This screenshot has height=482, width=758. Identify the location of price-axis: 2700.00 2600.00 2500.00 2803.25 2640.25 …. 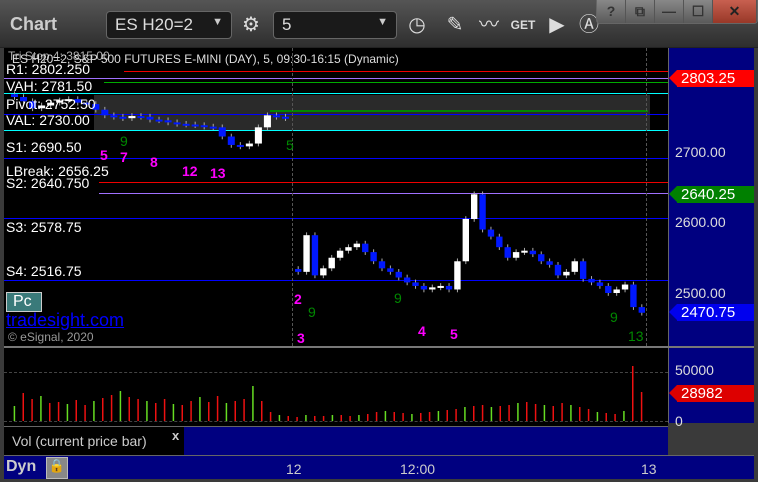
(711, 238).